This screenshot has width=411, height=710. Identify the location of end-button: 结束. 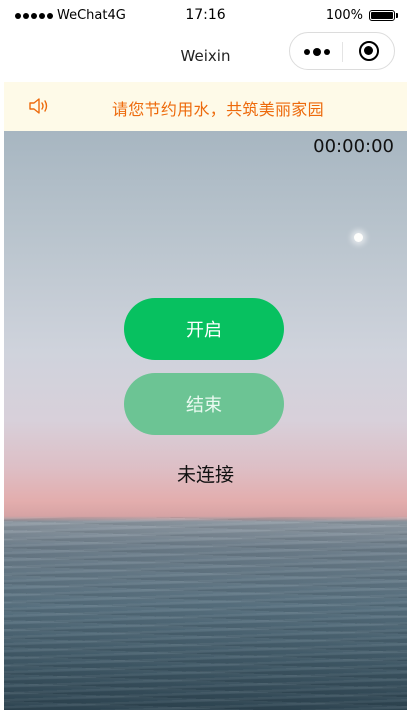
(204, 404).